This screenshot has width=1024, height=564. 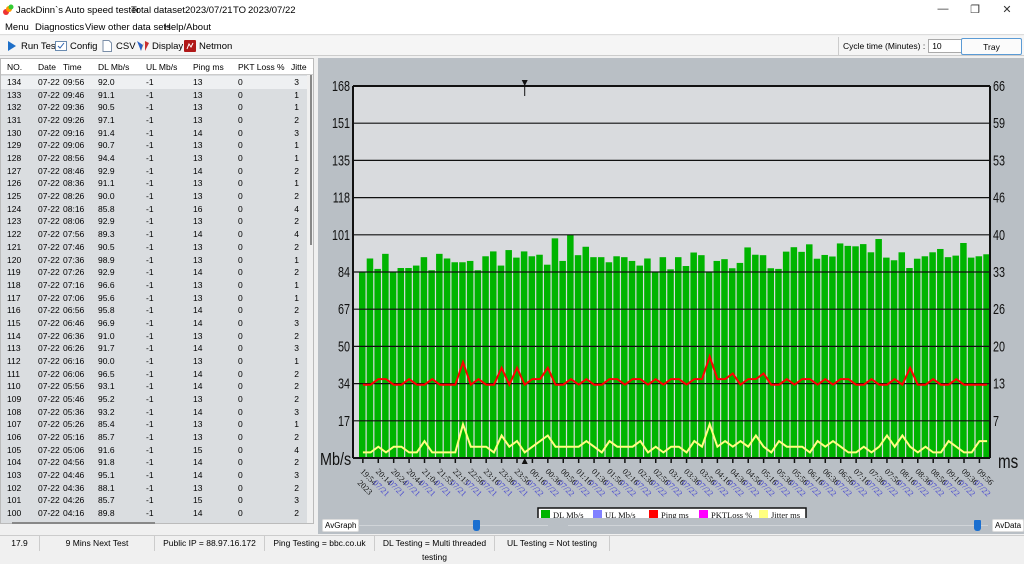 I want to click on legend-label: PKTLoss %, so click(x=731, y=514).